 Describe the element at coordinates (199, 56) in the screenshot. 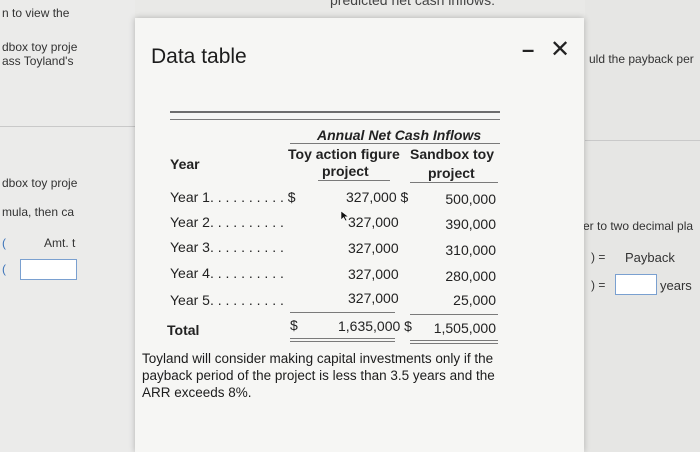

I see `modal-title: Data table` at that location.